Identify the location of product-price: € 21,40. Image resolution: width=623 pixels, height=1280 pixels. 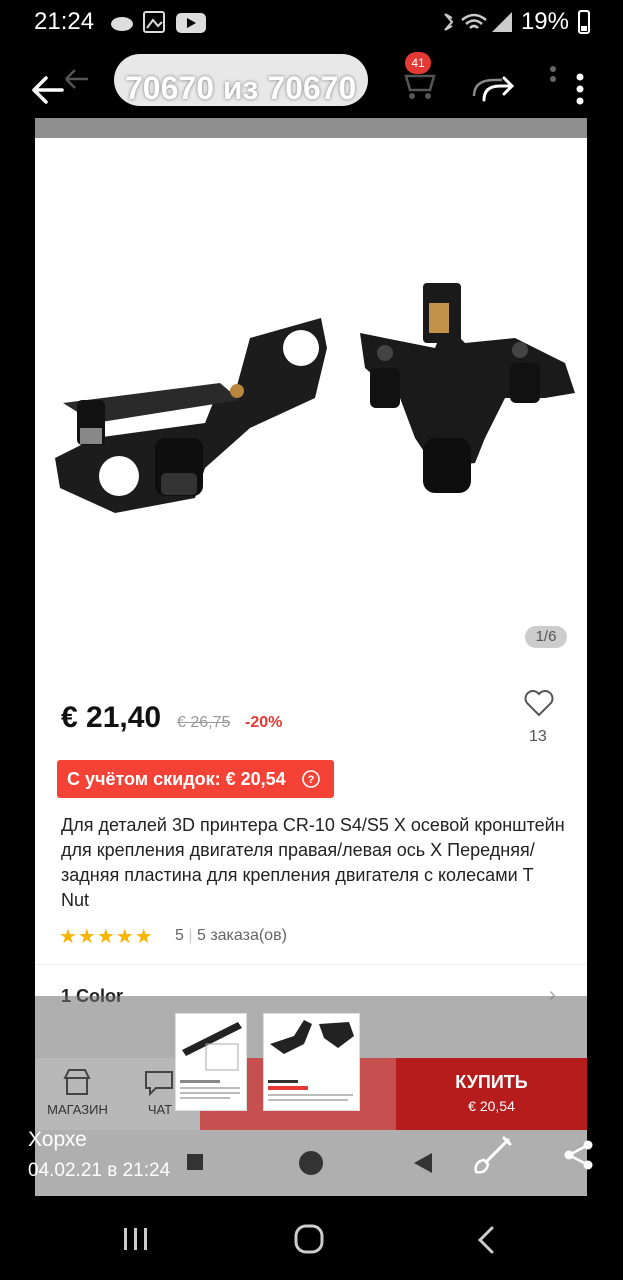
(111, 717).